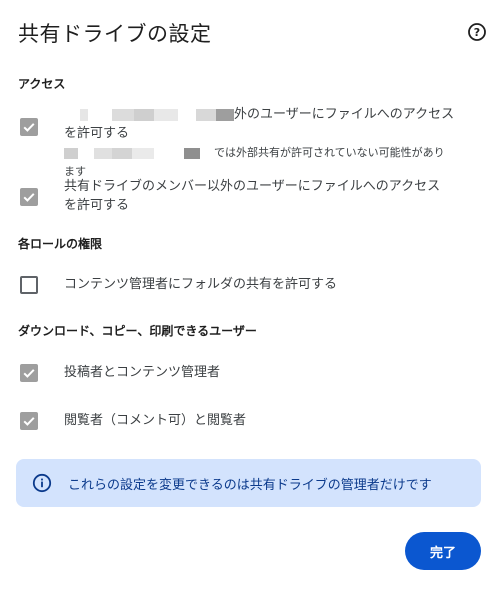 Image resolution: width=500 pixels, height=590 pixels. Describe the element at coordinates (252, 186) in the screenshot. I see `non-member-access-label: 共有ドライブのメンバー以外のユーザーにファイルへのアクセス` at that location.